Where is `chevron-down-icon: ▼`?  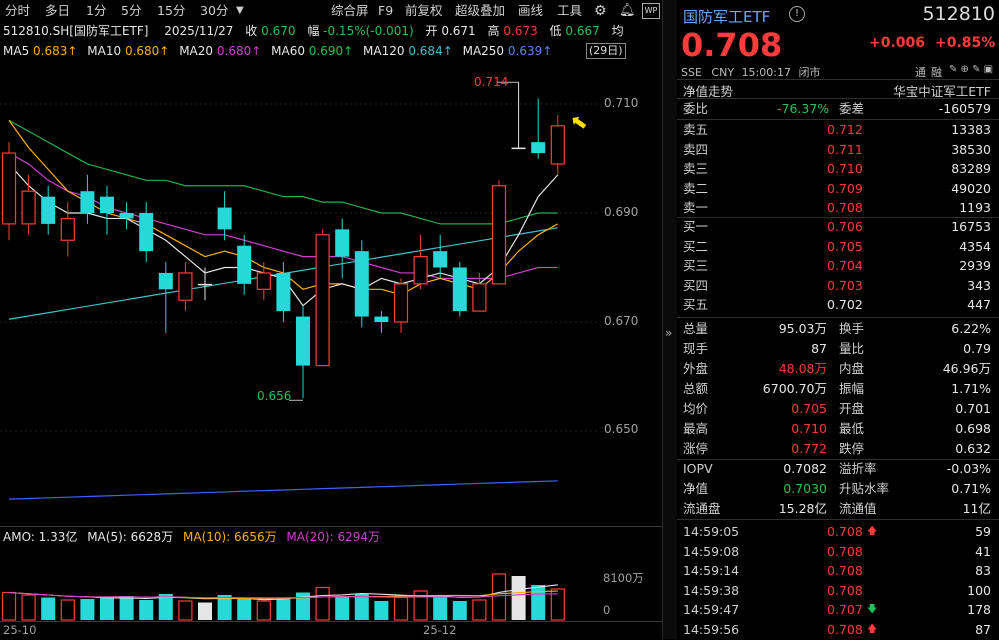
chevron-down-icon: ▼ is located at coordinates (240, 11).